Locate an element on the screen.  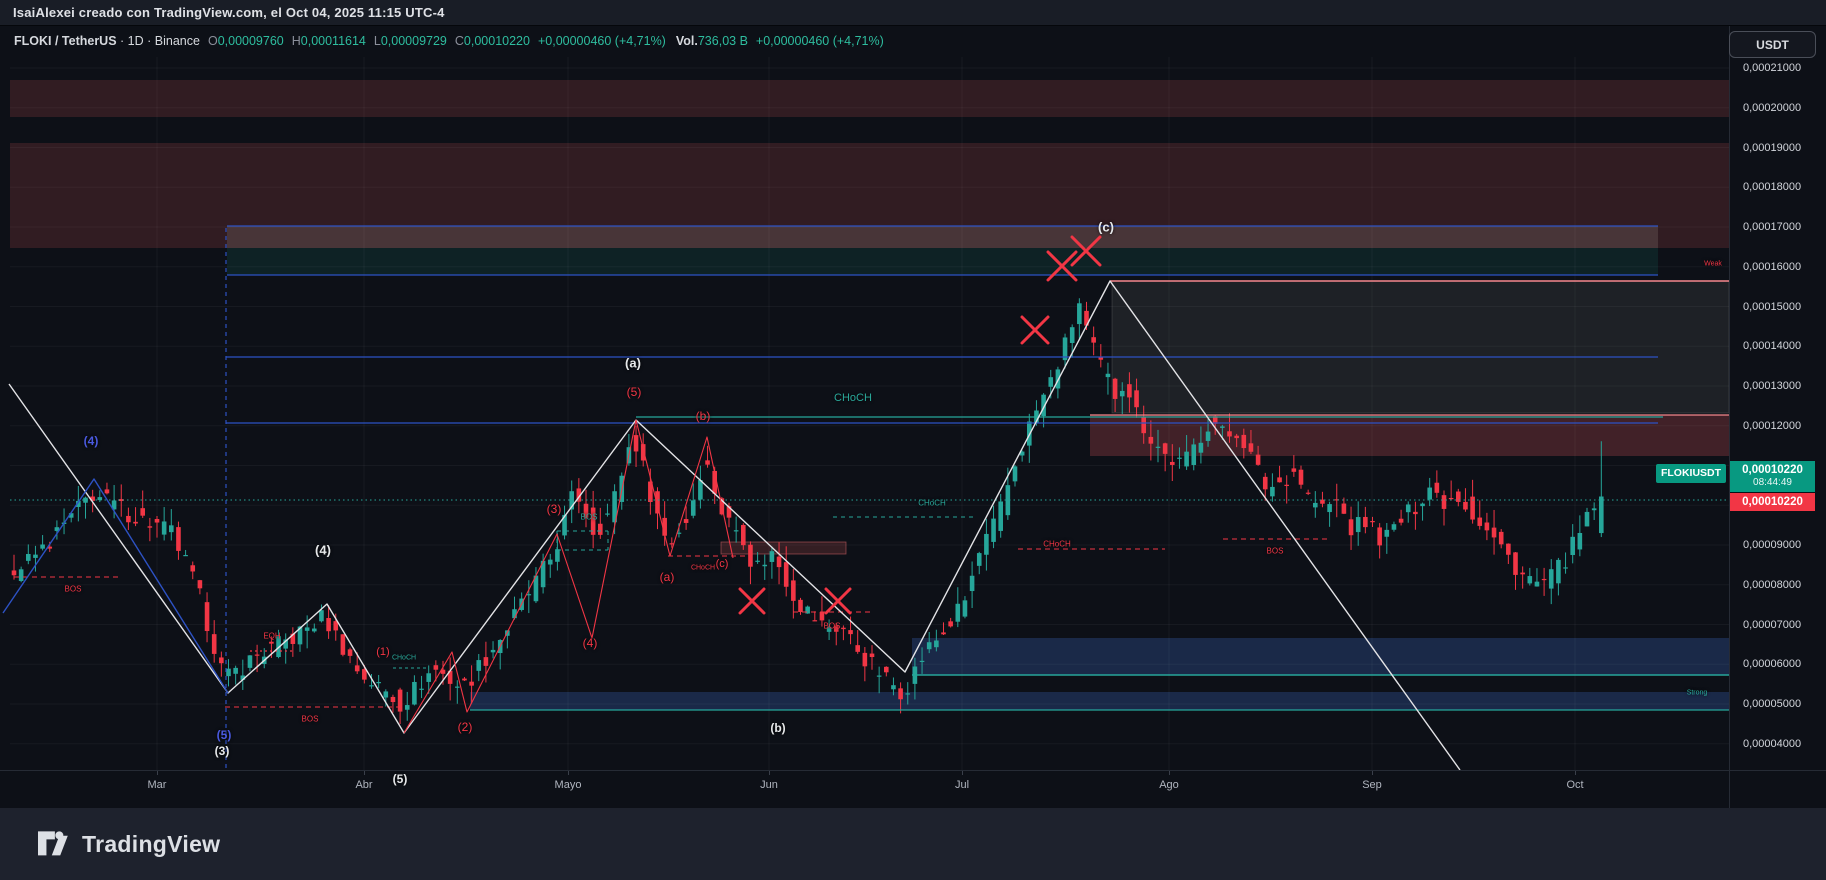
tradingview-logo: TradingView is located at coordinates (128, 844).